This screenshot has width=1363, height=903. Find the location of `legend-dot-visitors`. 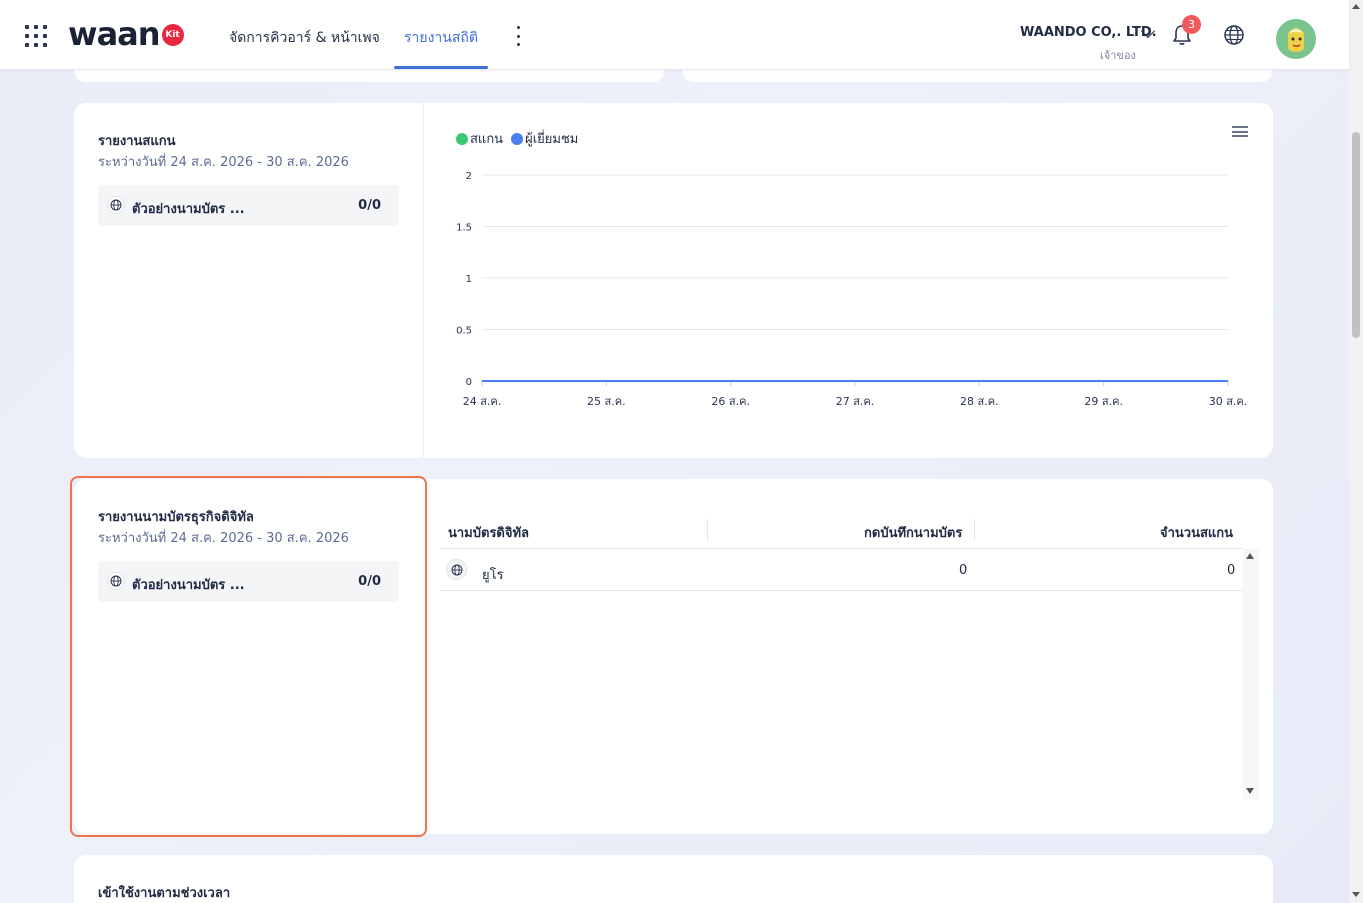

legend-dot-visitors is located at coordinates (517, 138).